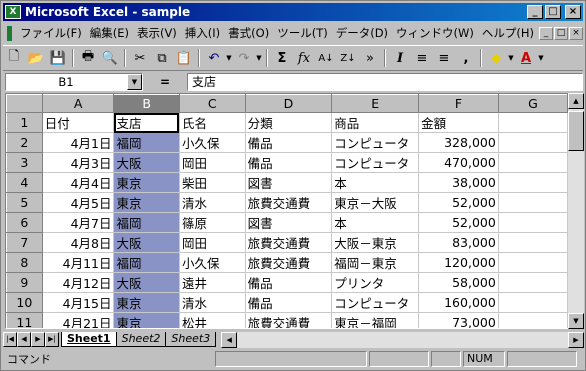 This screenshot has width=586, height=371. Describe the element at coordinates (532, 142) in the screenshot. I see `cell-g2` at that location.